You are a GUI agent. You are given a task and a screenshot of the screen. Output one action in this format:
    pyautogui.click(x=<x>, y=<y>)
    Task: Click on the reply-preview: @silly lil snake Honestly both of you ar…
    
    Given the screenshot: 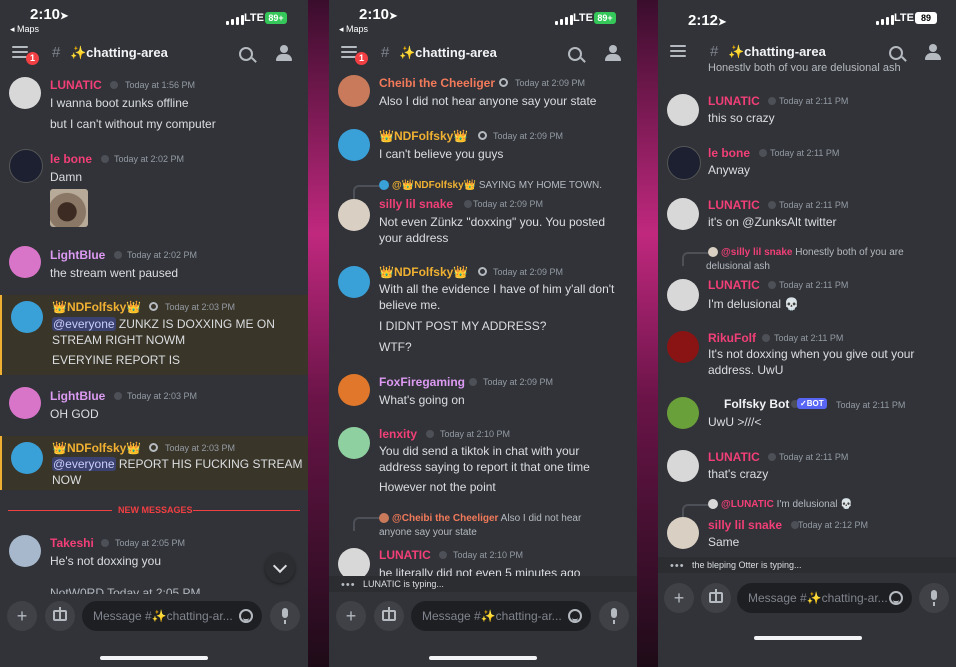 What is the action you would take?
    pyautogui.click(x=806, y=252)
    